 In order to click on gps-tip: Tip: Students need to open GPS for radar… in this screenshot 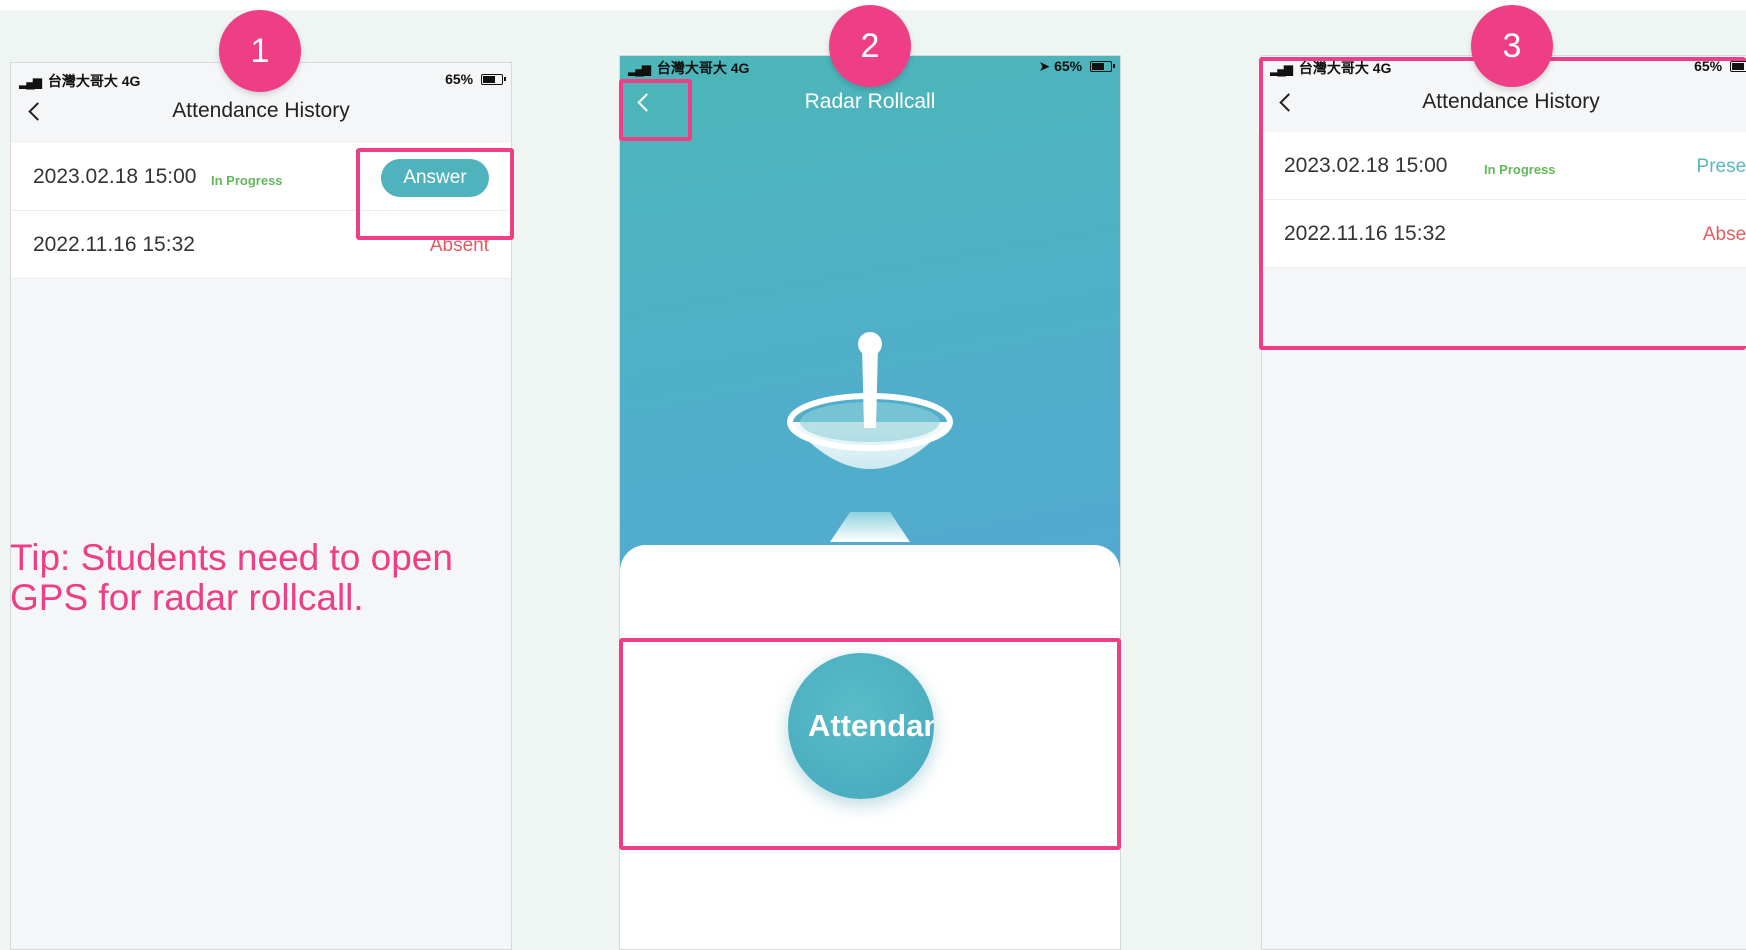, I will do `click(231, 577)`.